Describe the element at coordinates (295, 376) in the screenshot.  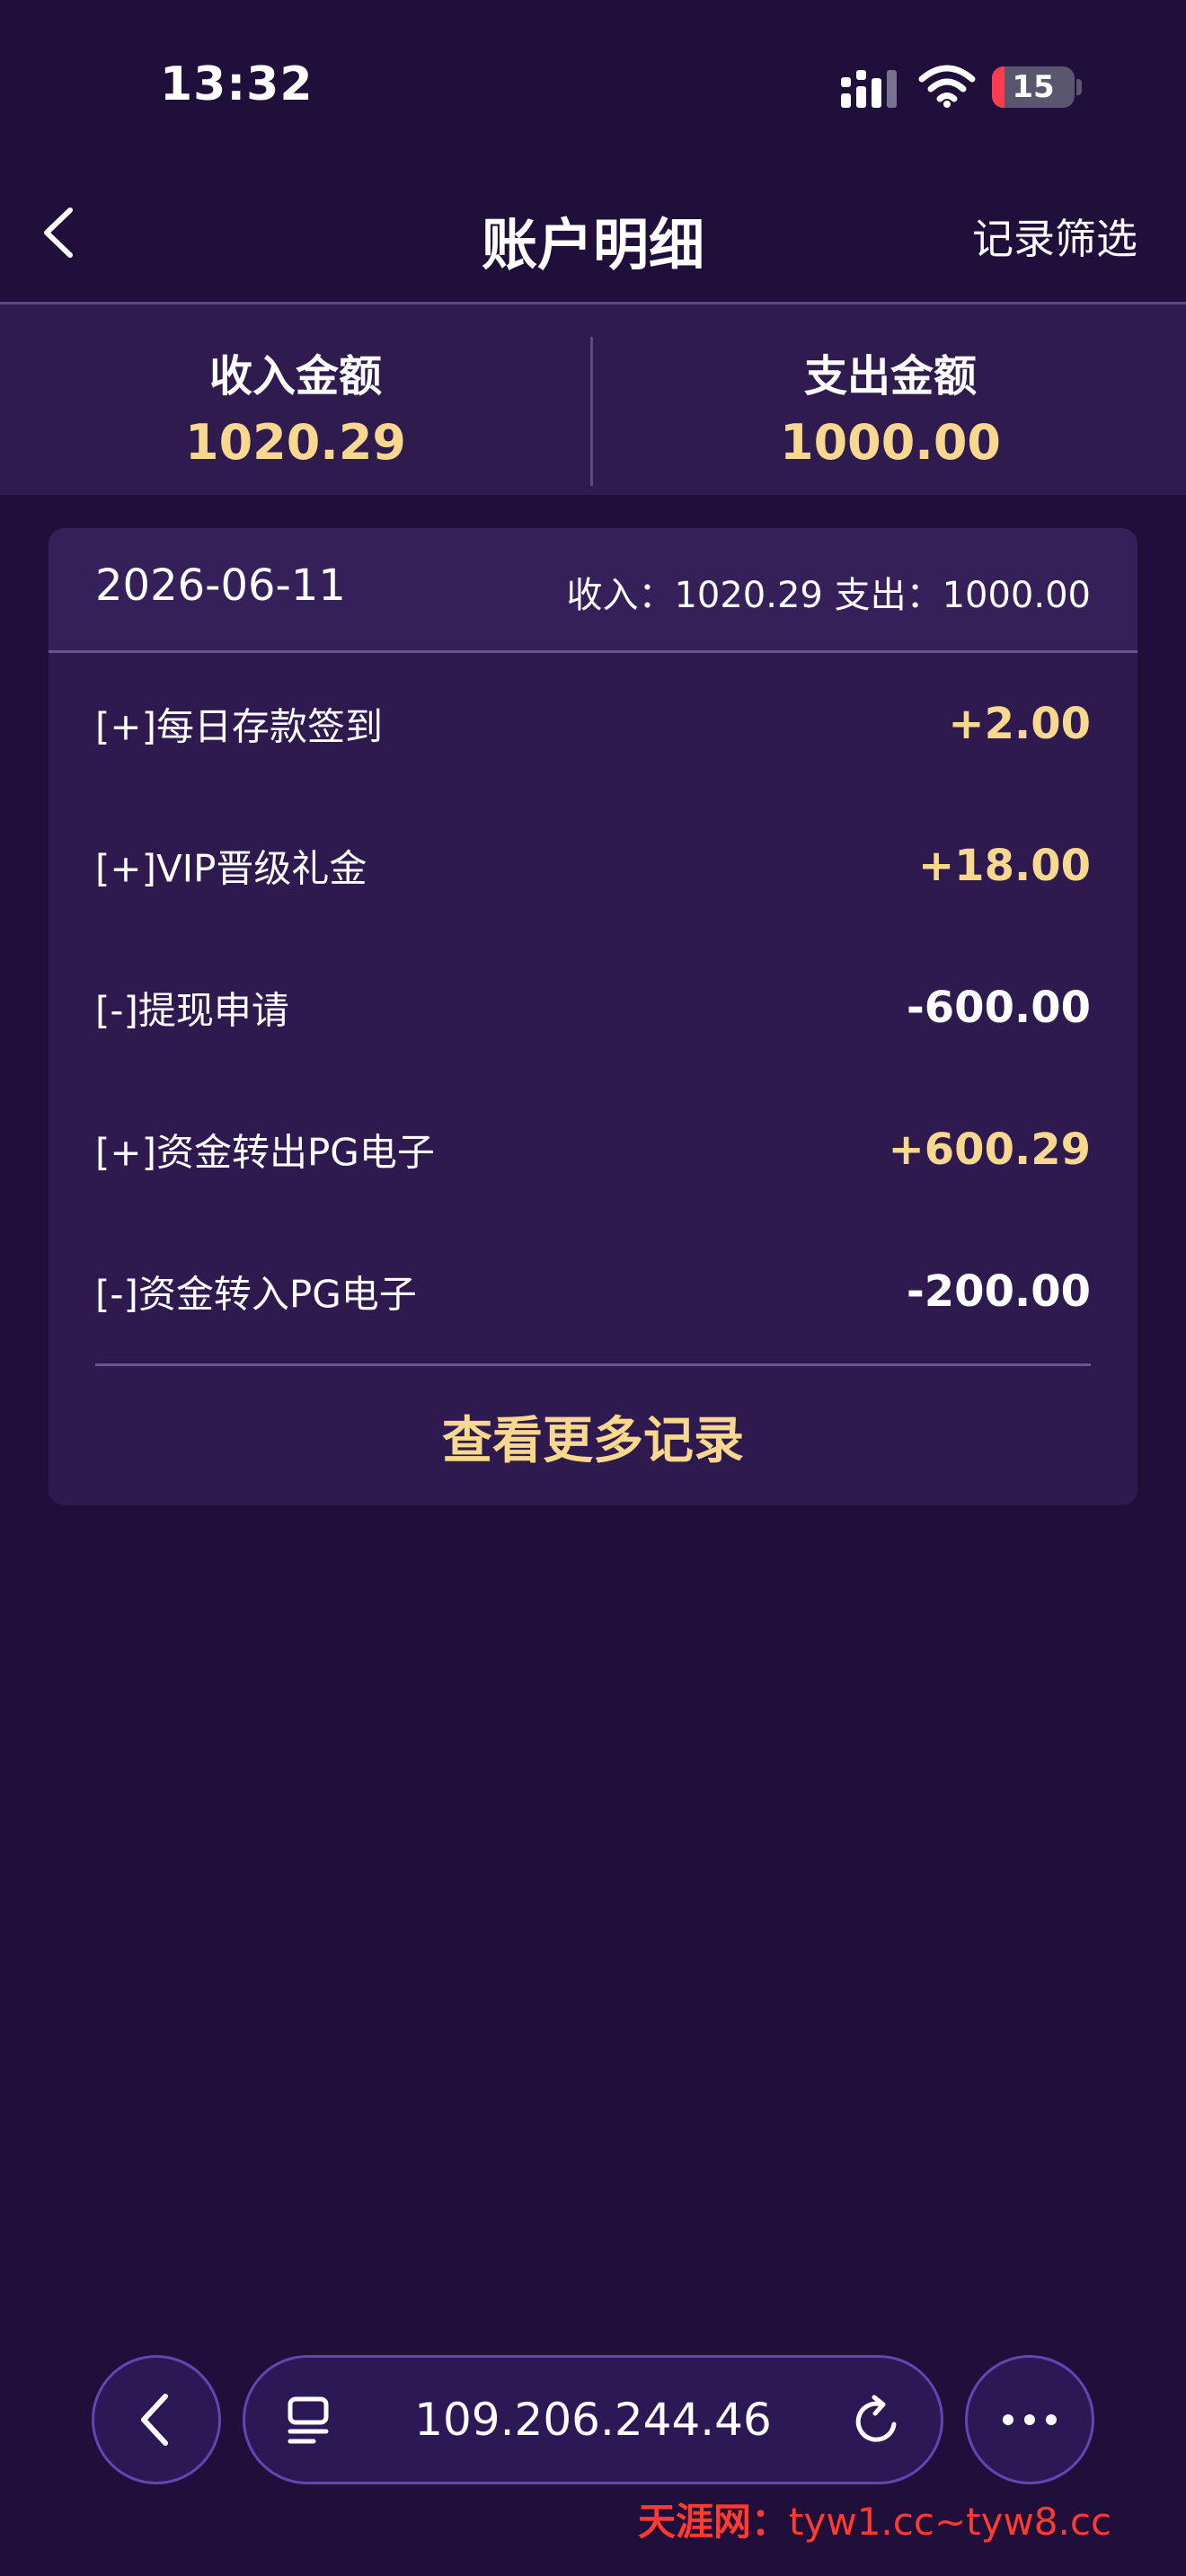
I see `income-label: 收入金额` at that location.